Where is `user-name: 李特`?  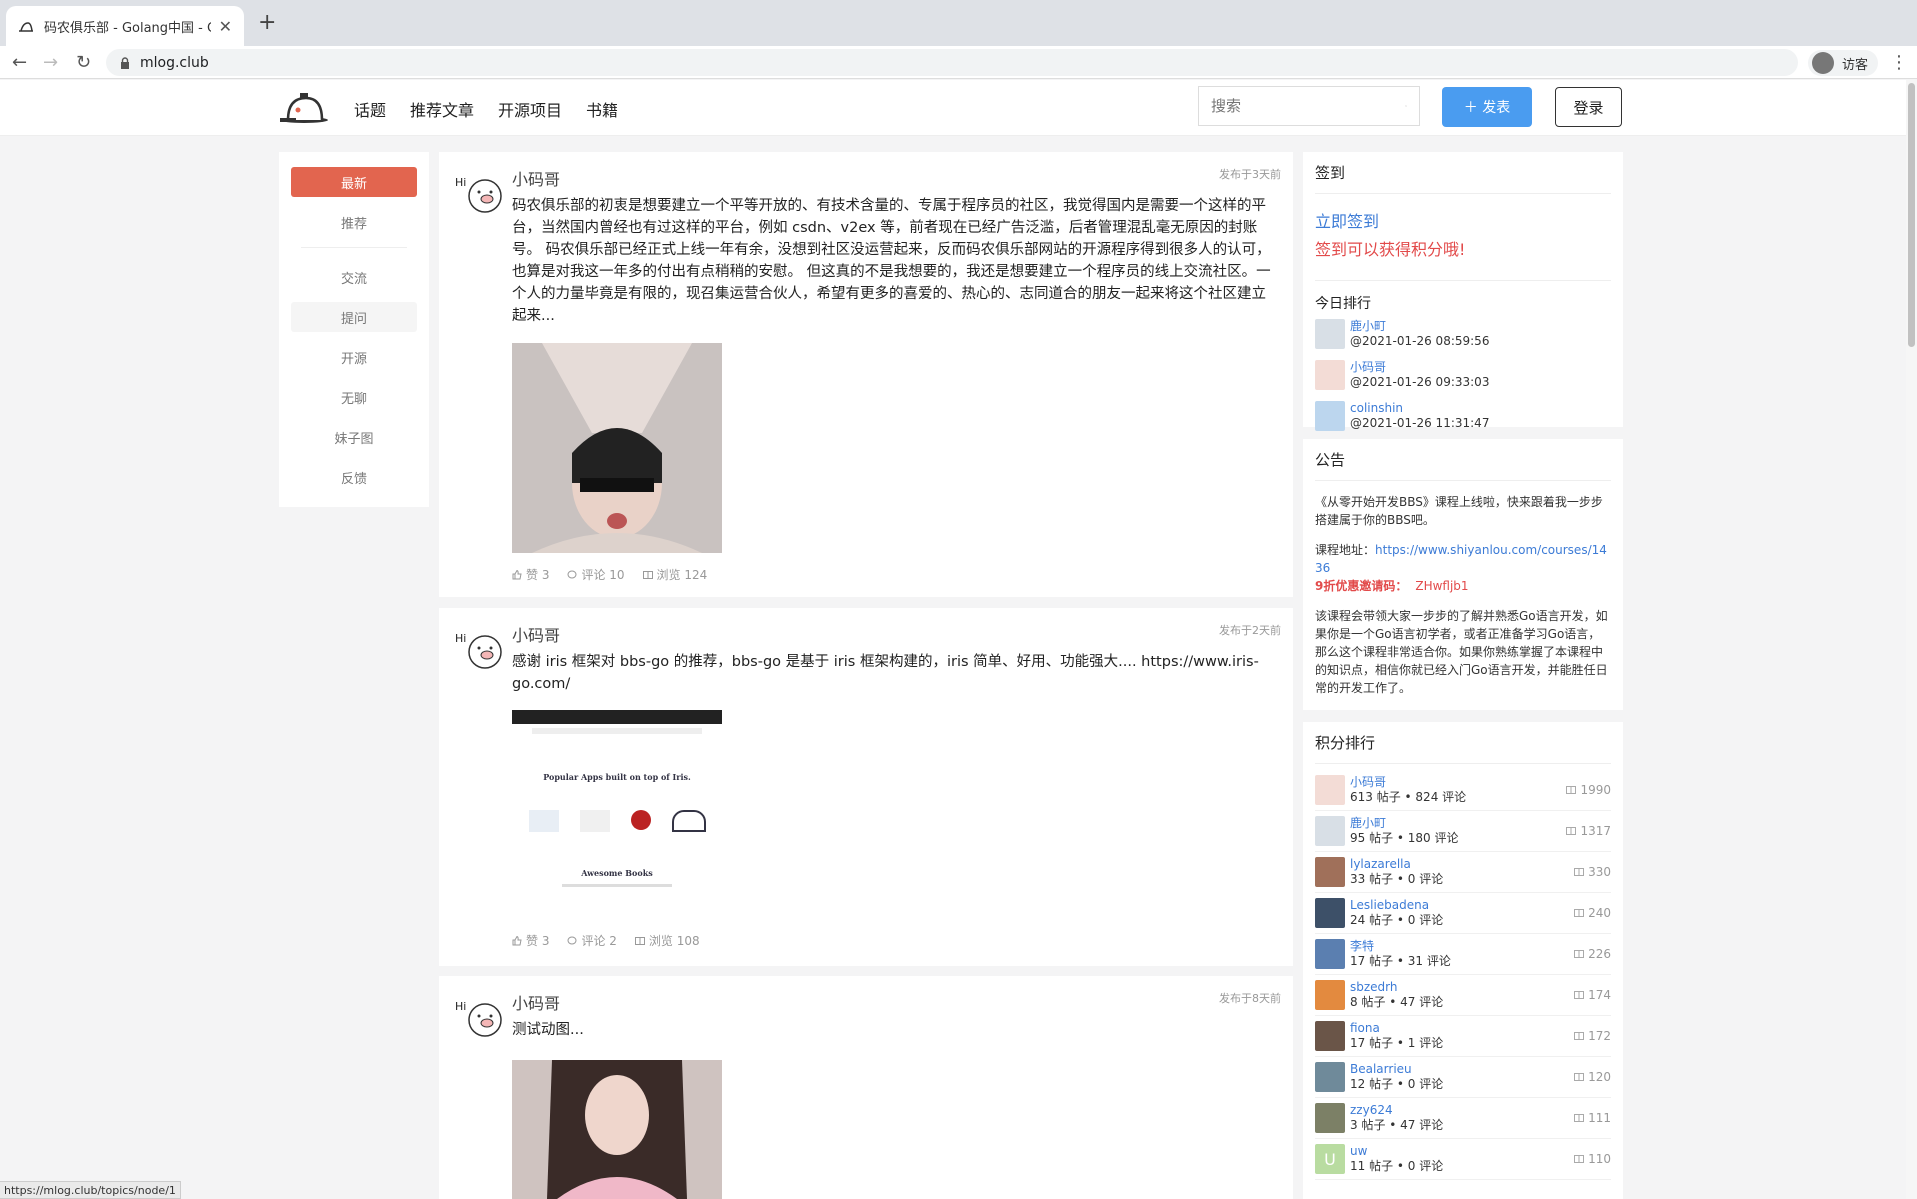 user-name: 李特 is located at coordinates (1462, 946).